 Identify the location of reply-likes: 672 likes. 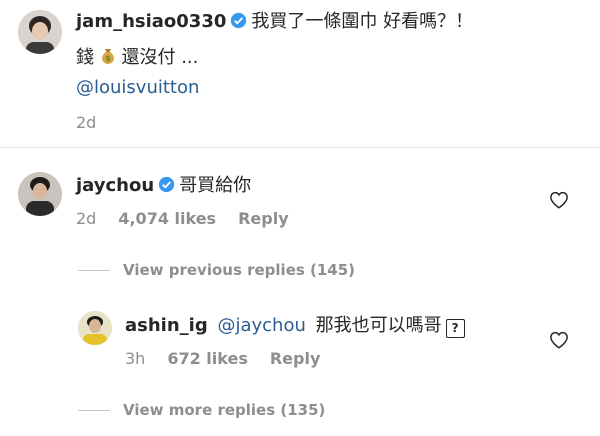
(207, 358).